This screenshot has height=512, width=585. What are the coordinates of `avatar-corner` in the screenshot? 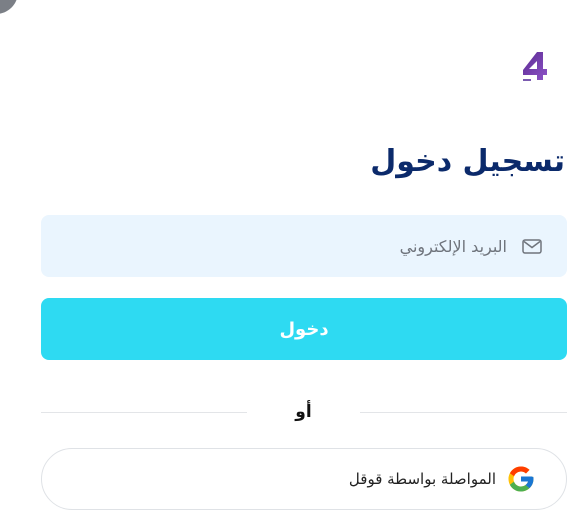 It's located at (9, 7).